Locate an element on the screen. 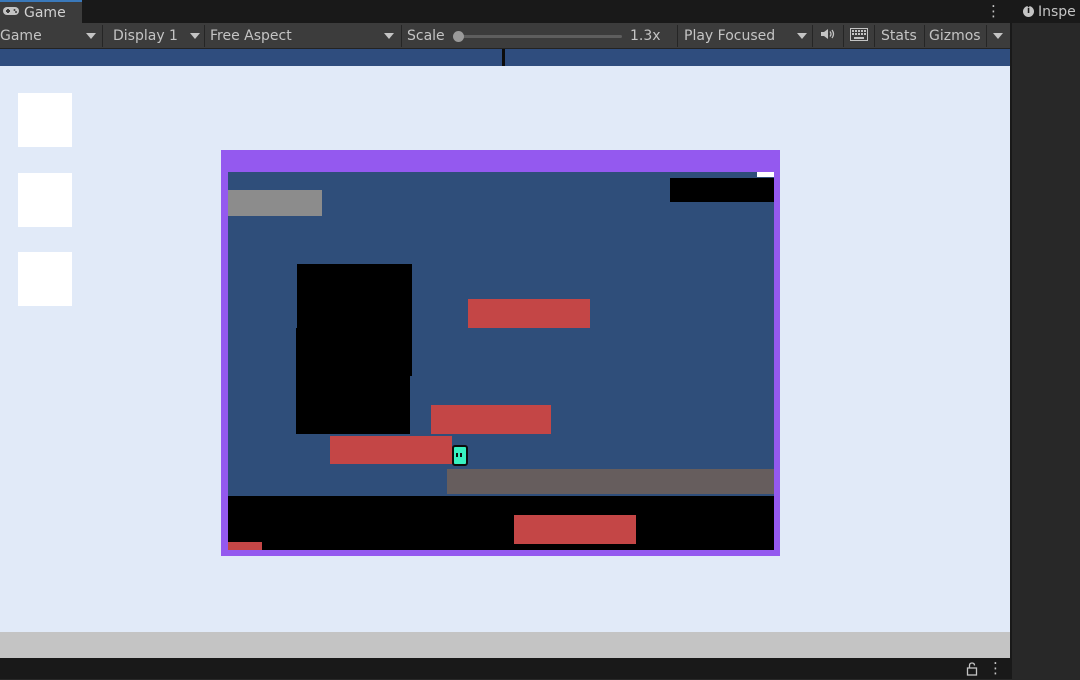 The width and height of the screenshot is (1080, 680). keyboard-icon is located at coordinates (859, 36).